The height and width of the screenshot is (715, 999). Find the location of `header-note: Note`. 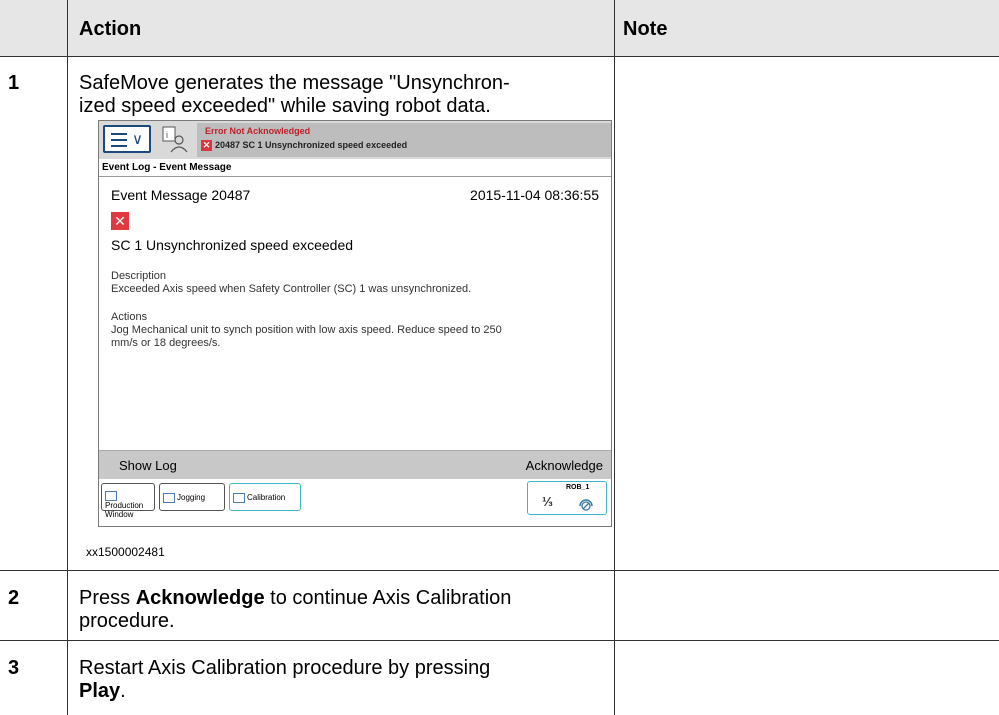

header-note: Note is located at coordinates (645, 29).